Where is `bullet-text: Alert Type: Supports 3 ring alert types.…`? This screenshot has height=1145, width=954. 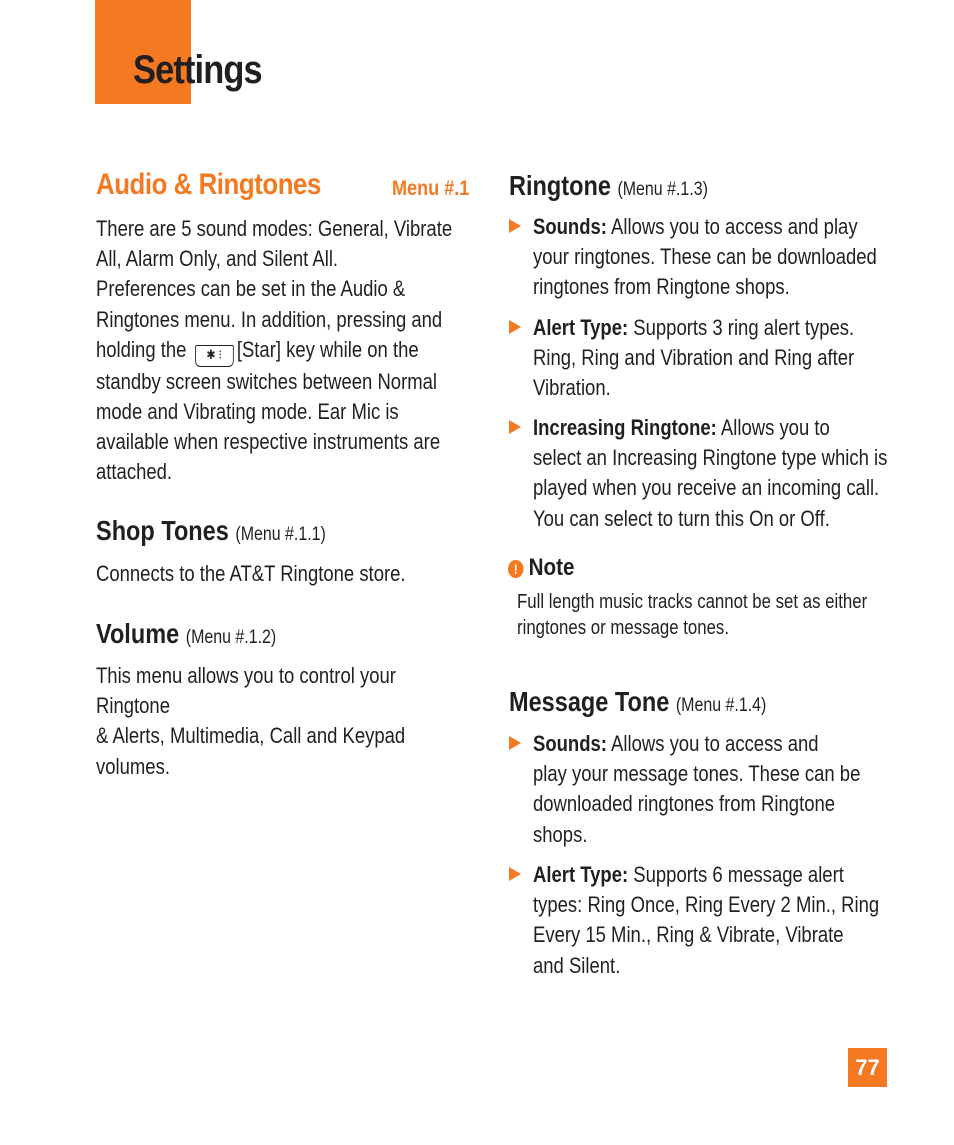 bullet-text: Alert Type: Supports 3 ring alert types.… is located at coordinates (709, 358).